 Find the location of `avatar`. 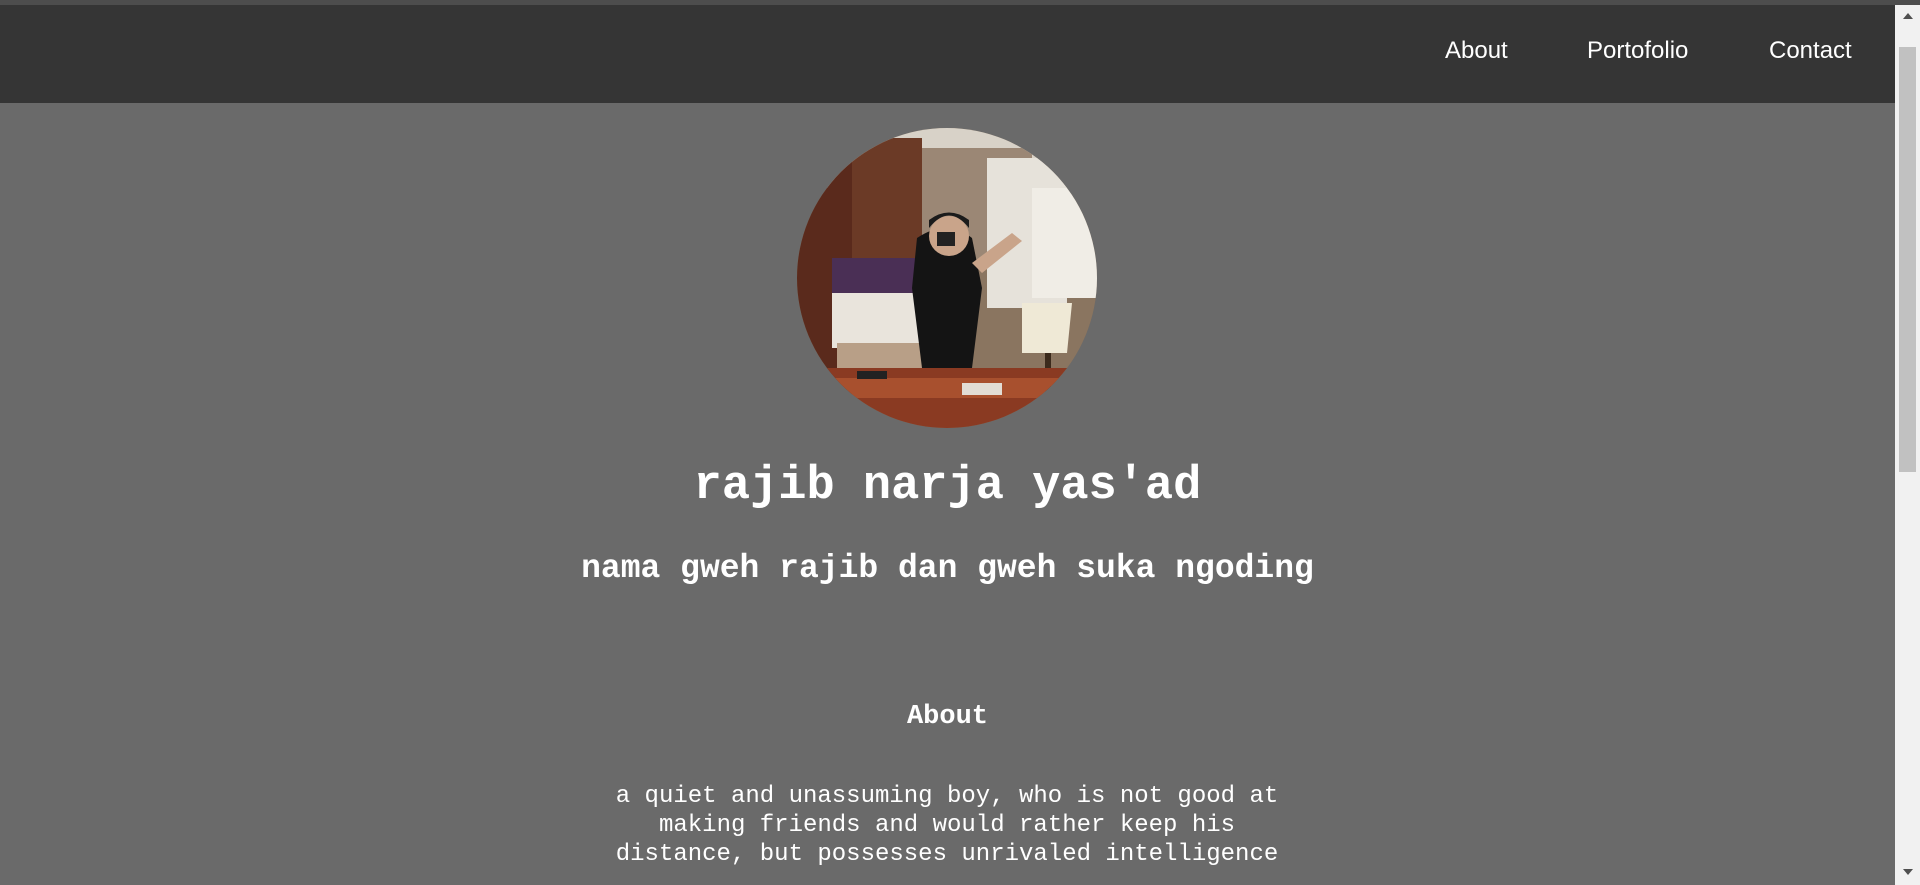

avatar is located at coordinates (947, 278).